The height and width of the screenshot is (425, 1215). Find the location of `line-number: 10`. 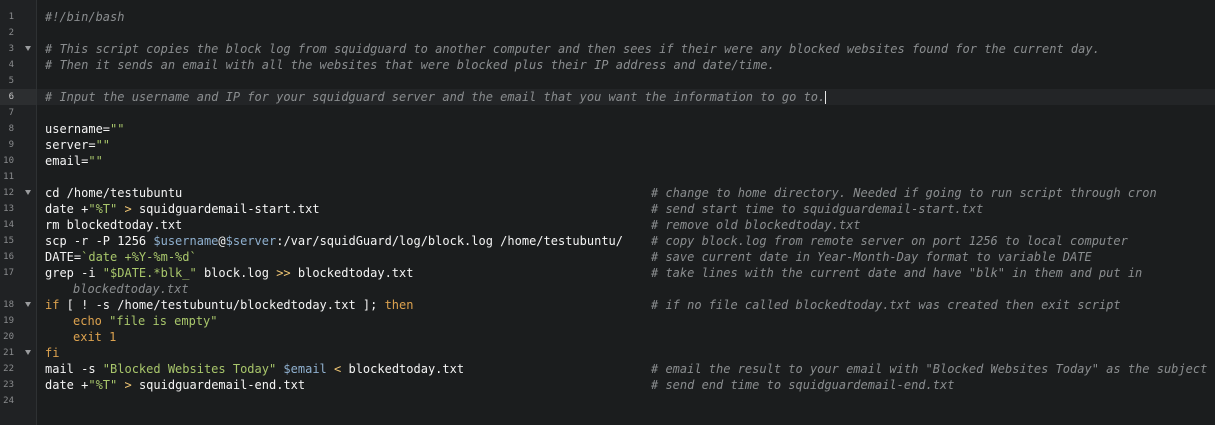

line-number: 10 is located at coordinates (8, 161).